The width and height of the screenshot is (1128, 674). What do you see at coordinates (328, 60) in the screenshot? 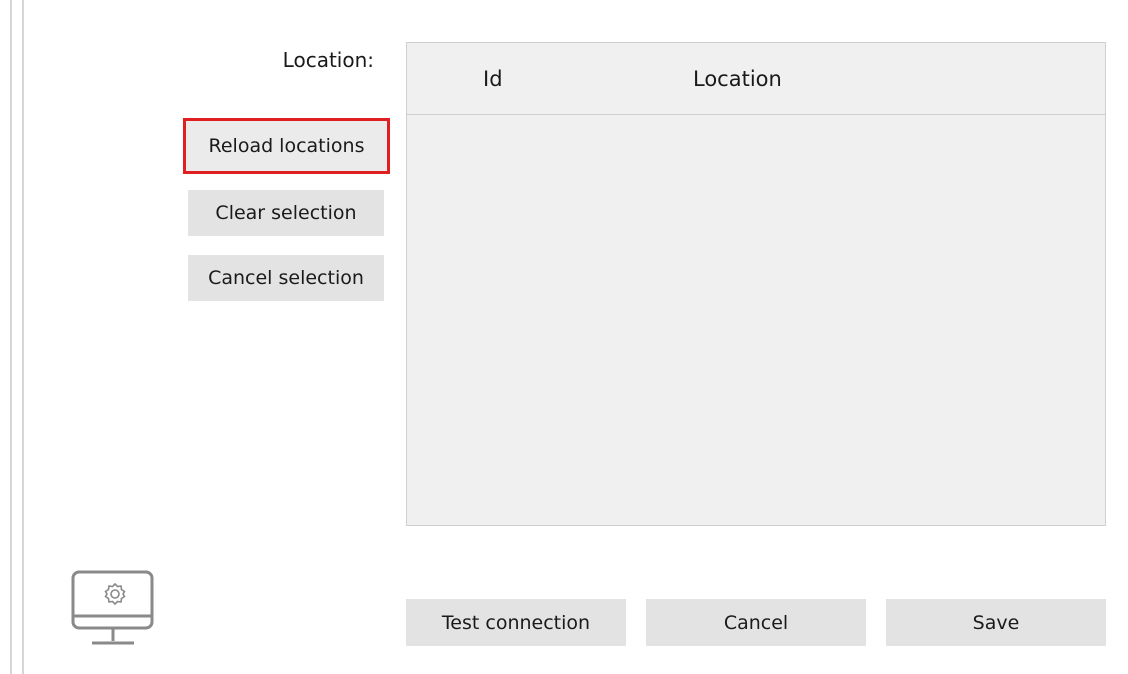
I see `location-label: Location:` at bounding box center [328, 60].